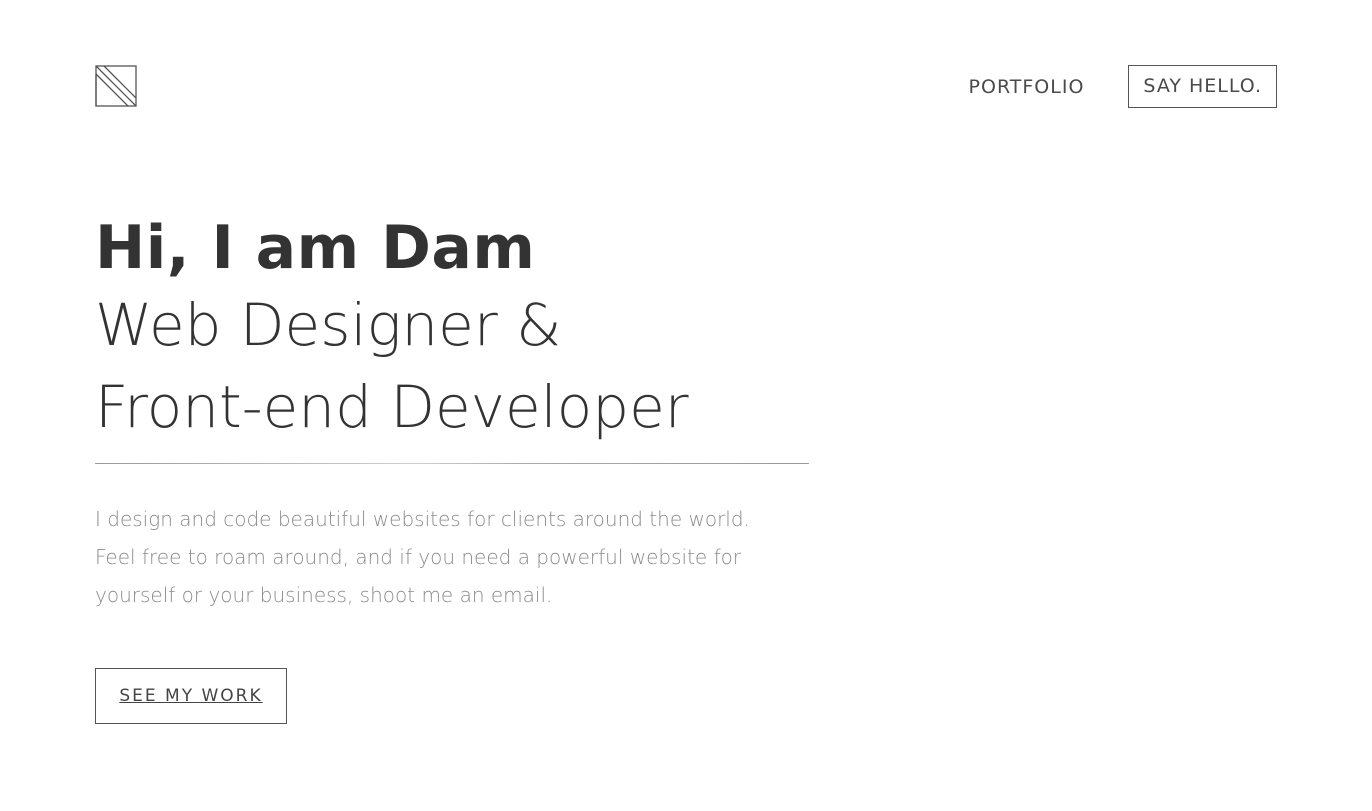 The height and width of the screenshot is (811, 1372). I want to click on main-nav: PORTFOLIO SAY HELLO., so click(1123, 86).